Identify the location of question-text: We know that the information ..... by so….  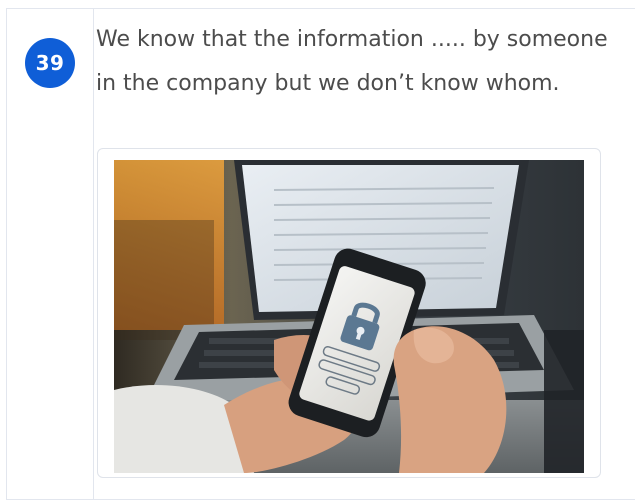
(352, 61).